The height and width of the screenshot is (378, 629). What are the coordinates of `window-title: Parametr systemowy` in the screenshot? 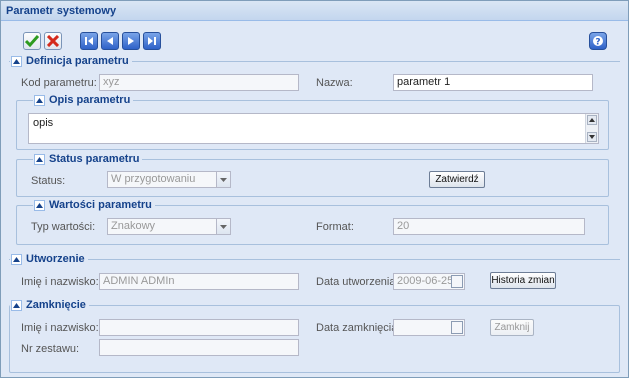 It's located at (314, 11).